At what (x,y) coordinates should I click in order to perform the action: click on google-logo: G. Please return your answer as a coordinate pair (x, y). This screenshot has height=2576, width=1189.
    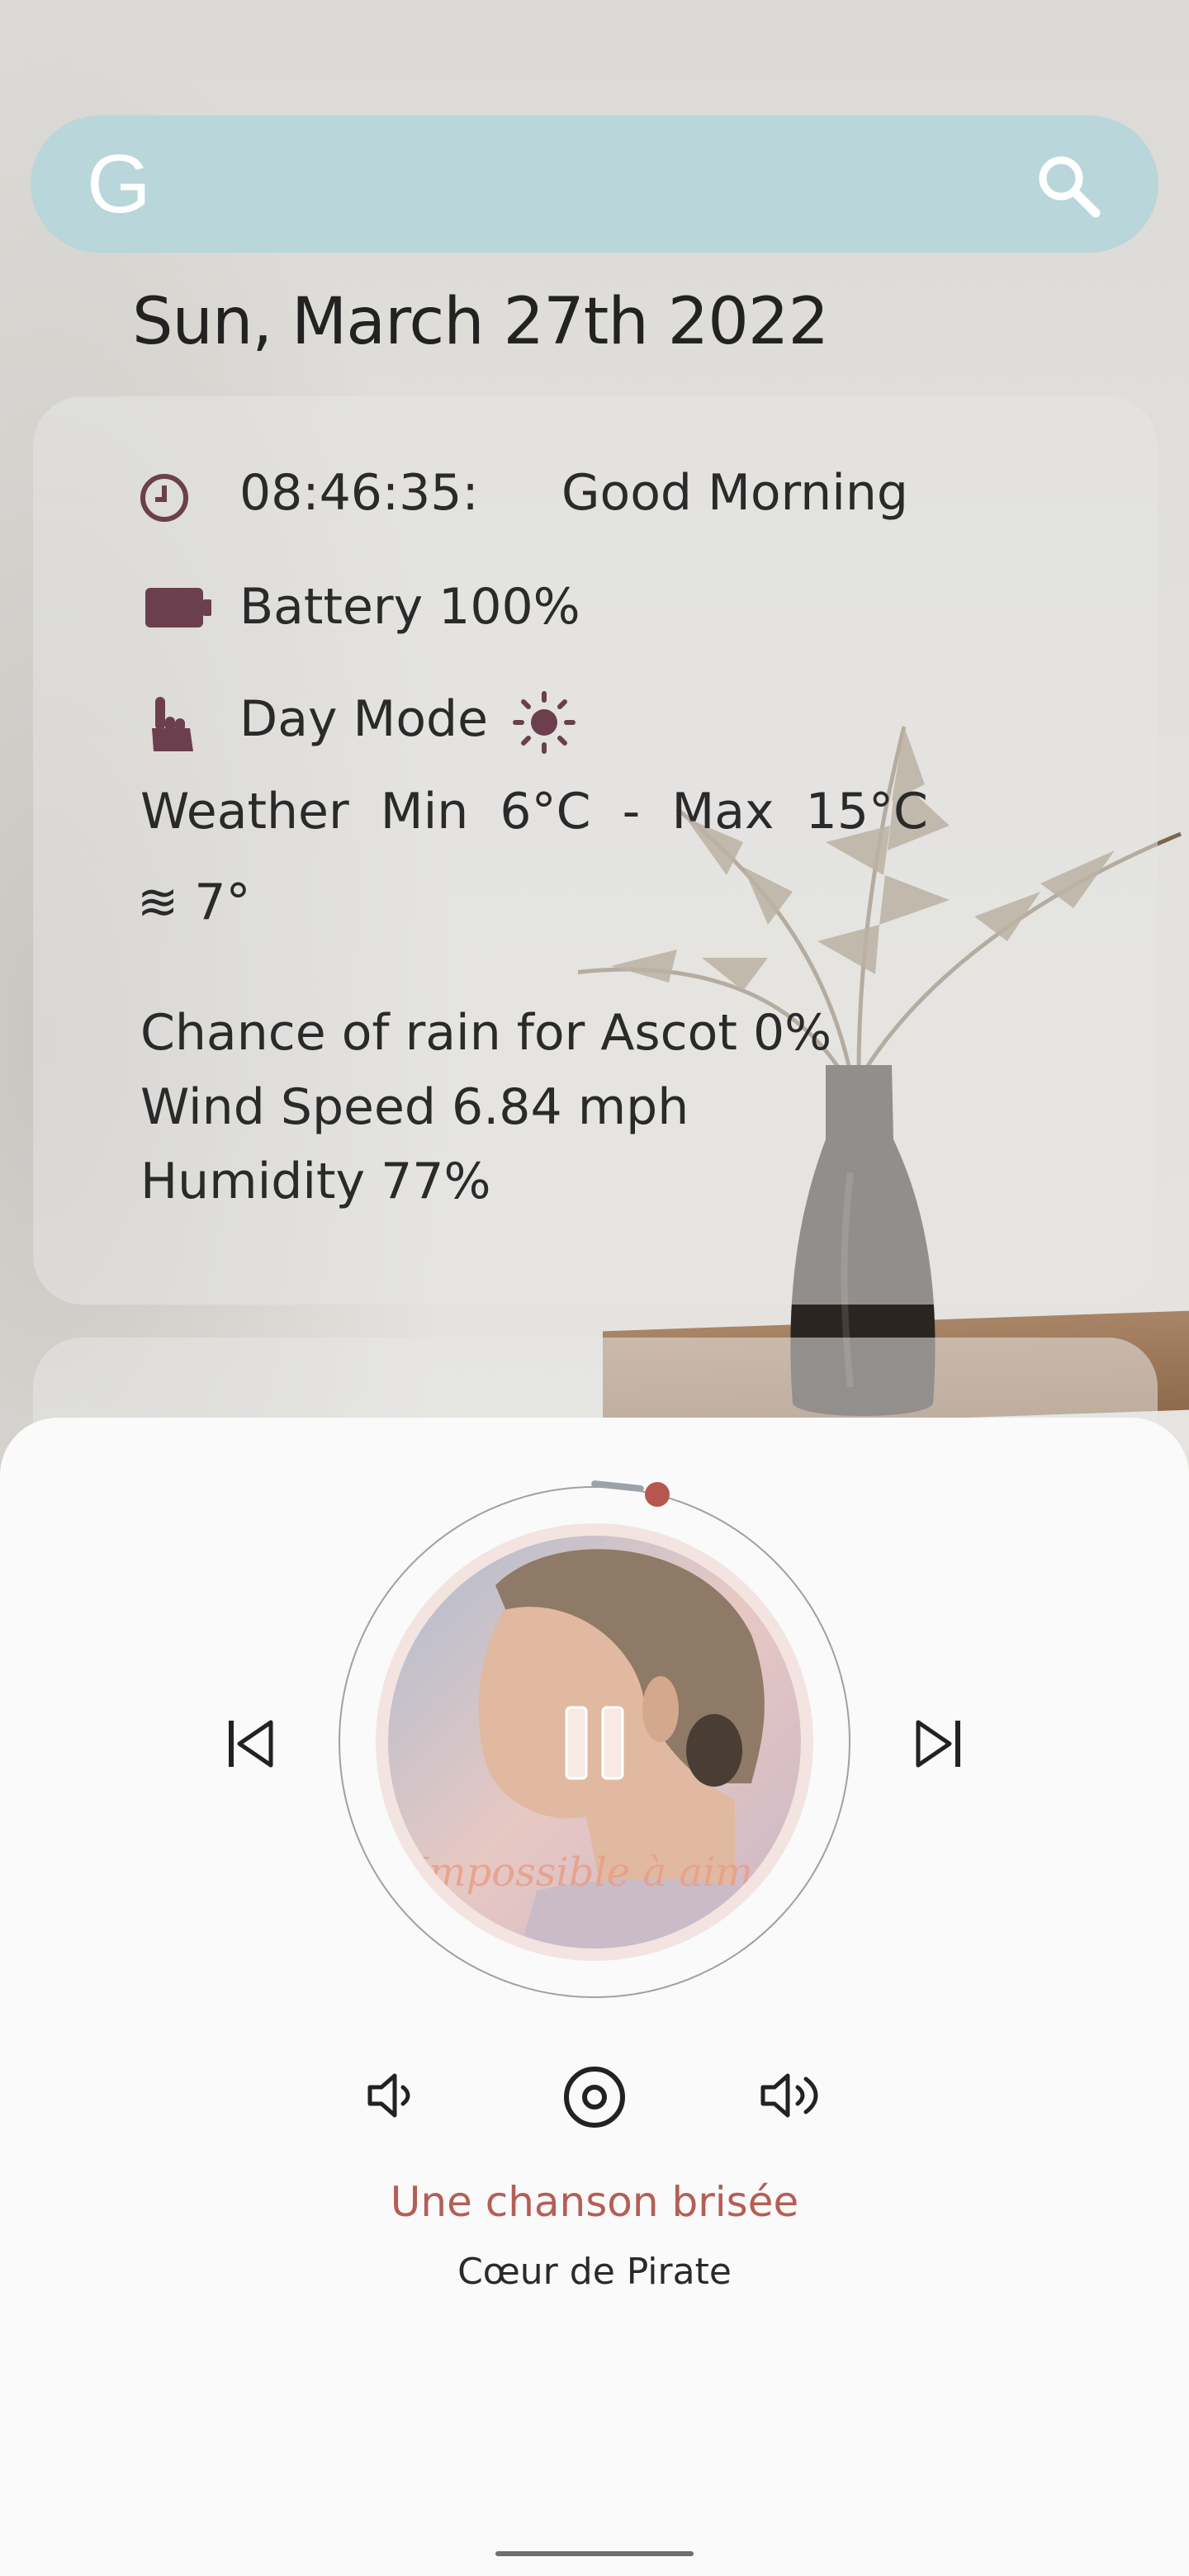
    Looking at the image, I should click on (119, 184).